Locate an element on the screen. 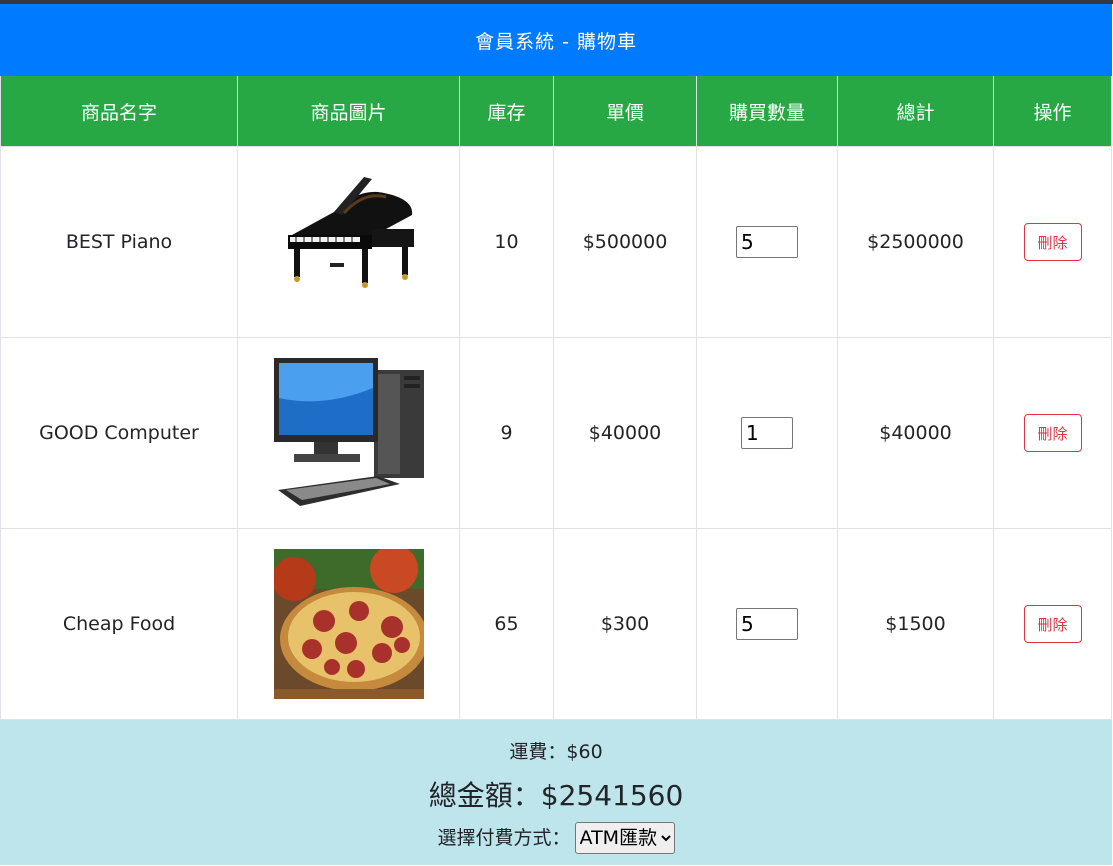  stock-value: 65 is located at coordinates (506, 624).